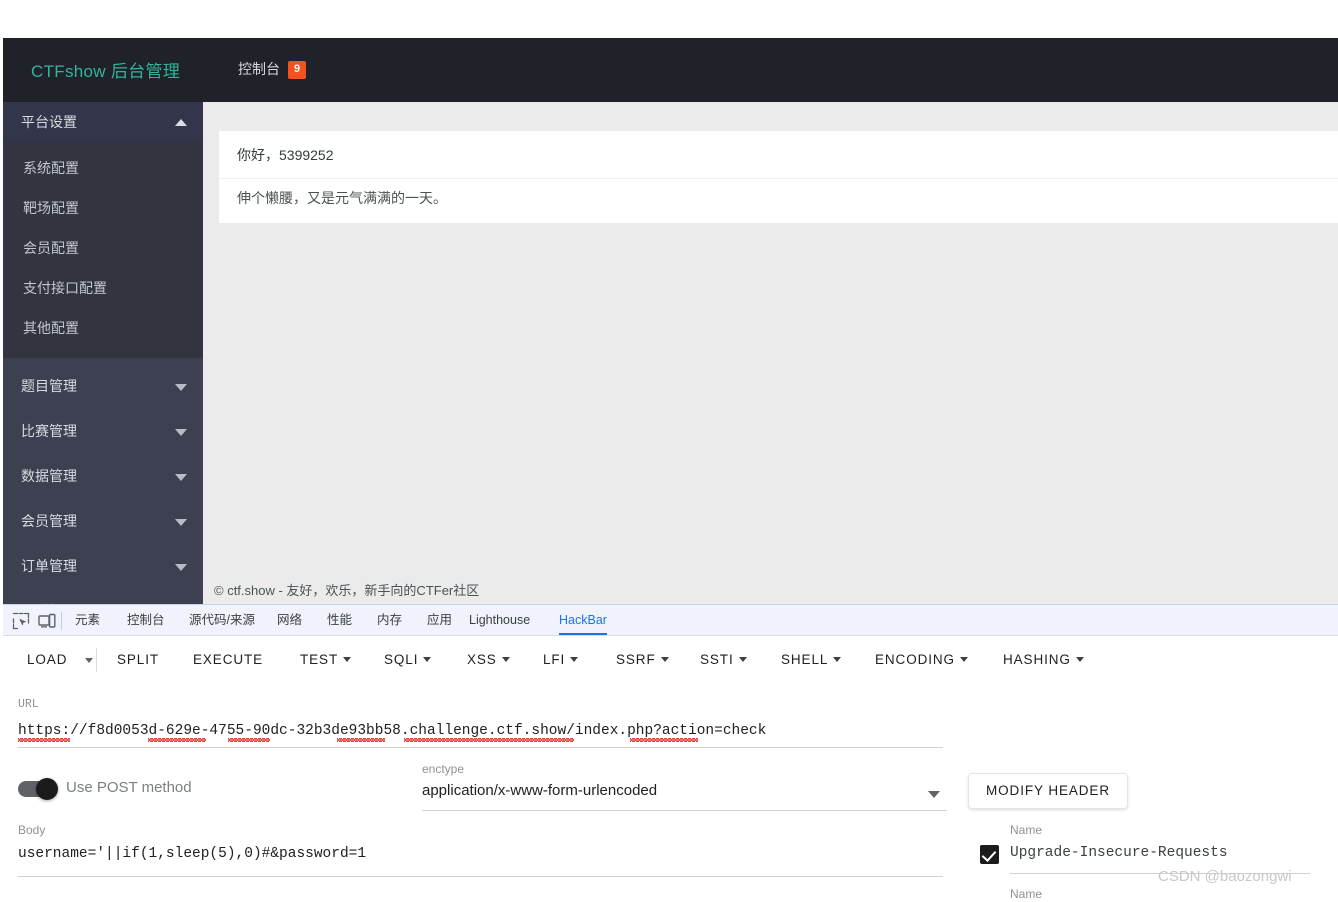 The width and height of the screenshot is (1338, 902). Describe the element at coordinates (684, 810) in the screenshot. I see `enctype-underline` at that location.